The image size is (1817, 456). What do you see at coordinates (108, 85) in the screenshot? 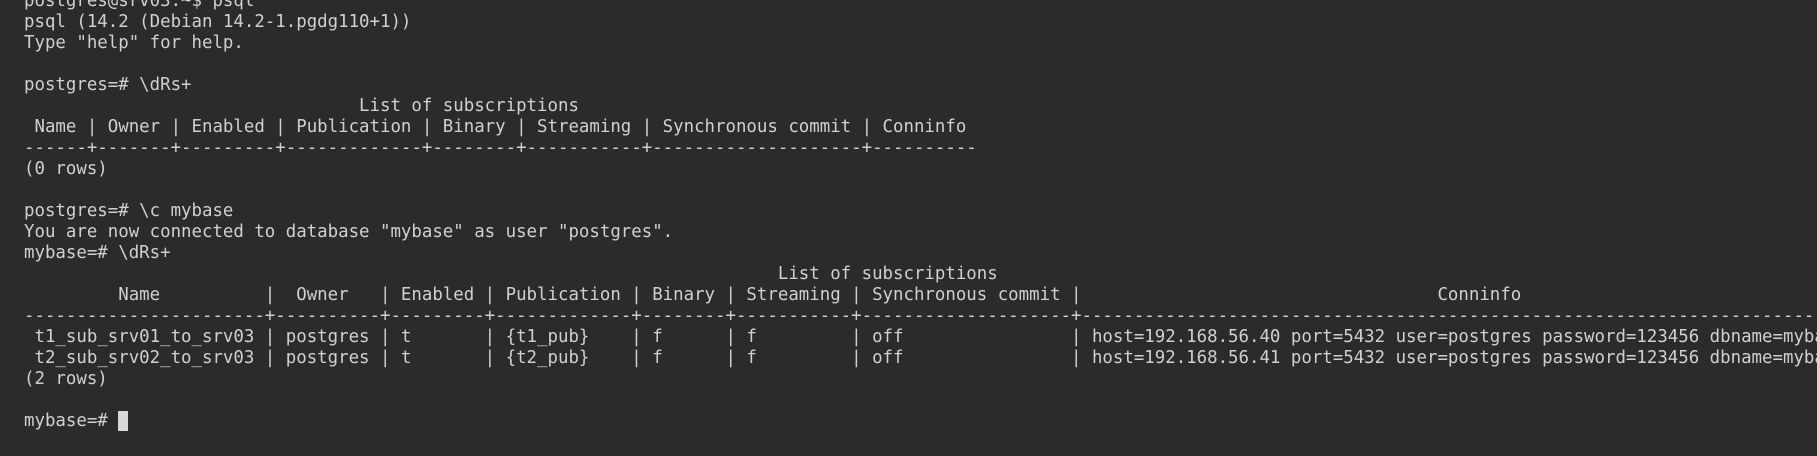
I see `output-line: postgres=# \dRs+` at bounding box center [108, 85].